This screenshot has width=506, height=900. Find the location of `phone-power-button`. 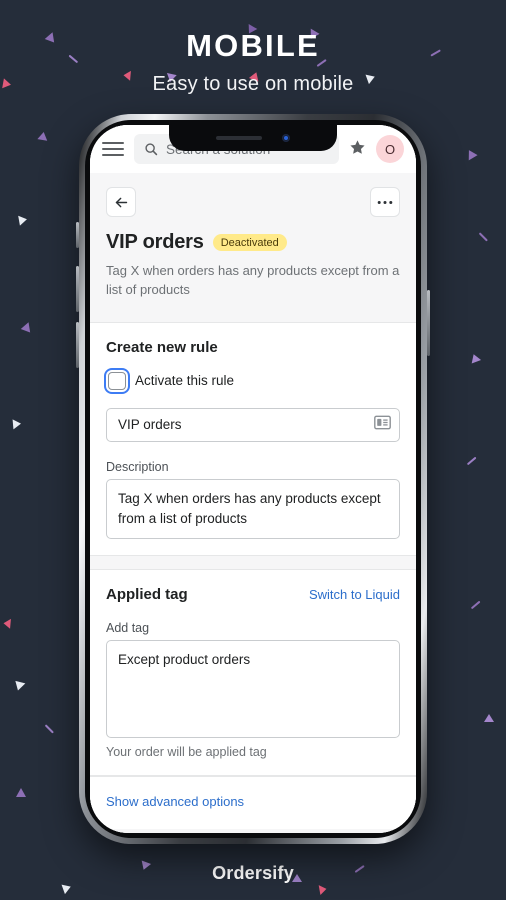

phone-power-button is located at coordinates (428, 323).